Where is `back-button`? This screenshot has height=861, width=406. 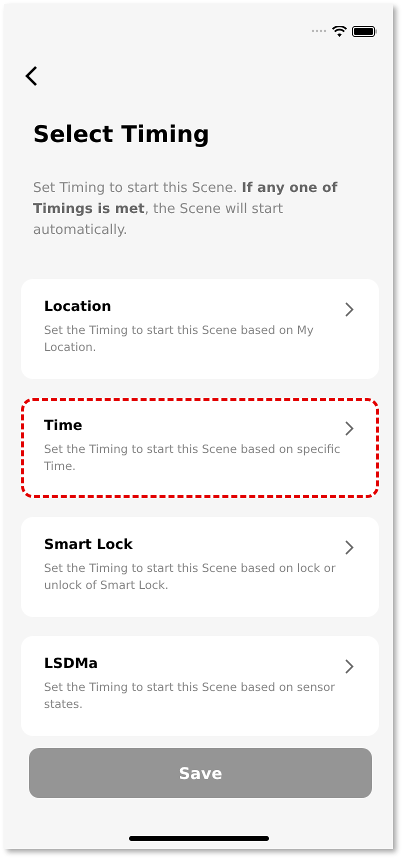
back-button is located at coordinates (32, 76).